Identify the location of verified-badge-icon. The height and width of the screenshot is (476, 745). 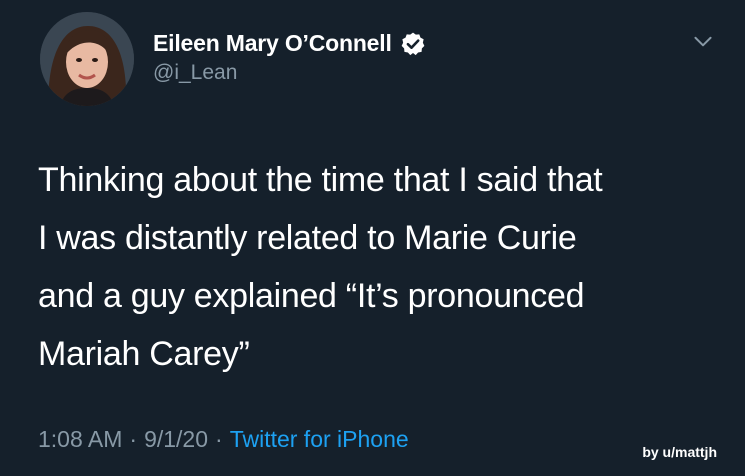
(413, 43).